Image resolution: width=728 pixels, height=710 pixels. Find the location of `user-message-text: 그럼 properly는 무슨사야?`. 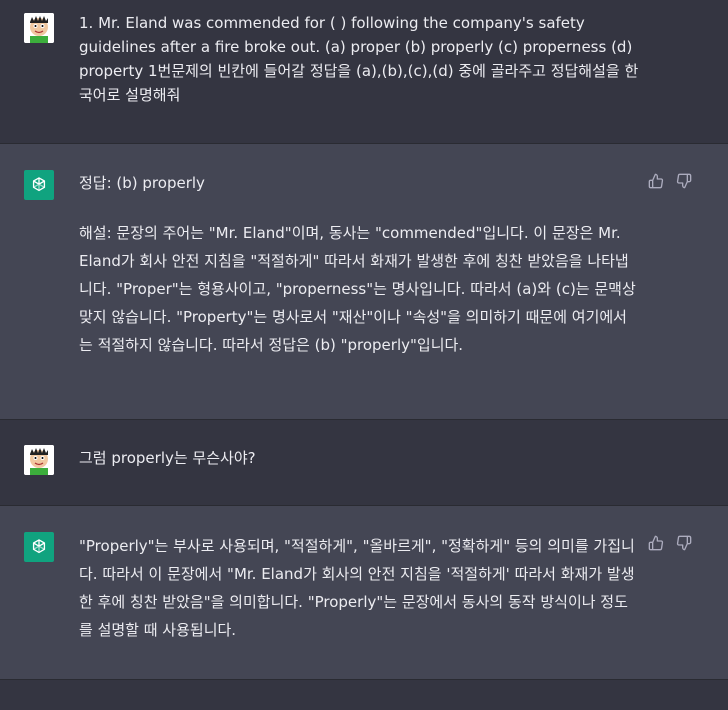

user-message-text: 그럼 properly는 무슨사야? is located at coordinates (167, 458).